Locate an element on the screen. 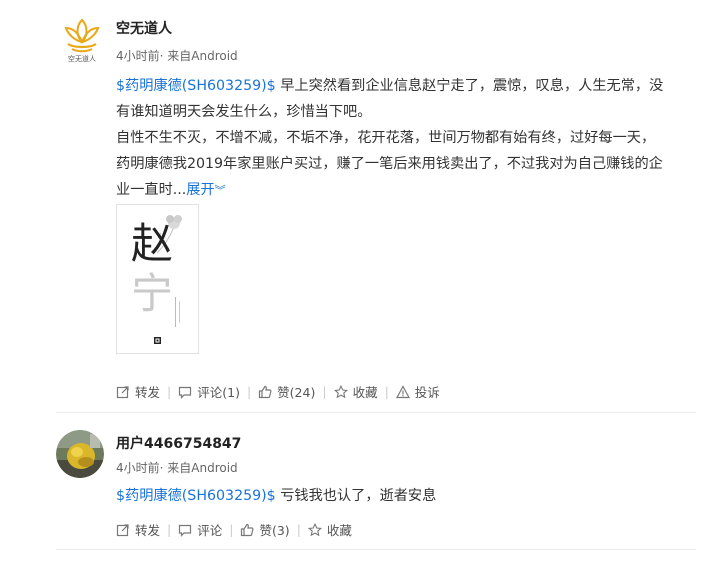  user-photo is located at coordinates (80, 454).